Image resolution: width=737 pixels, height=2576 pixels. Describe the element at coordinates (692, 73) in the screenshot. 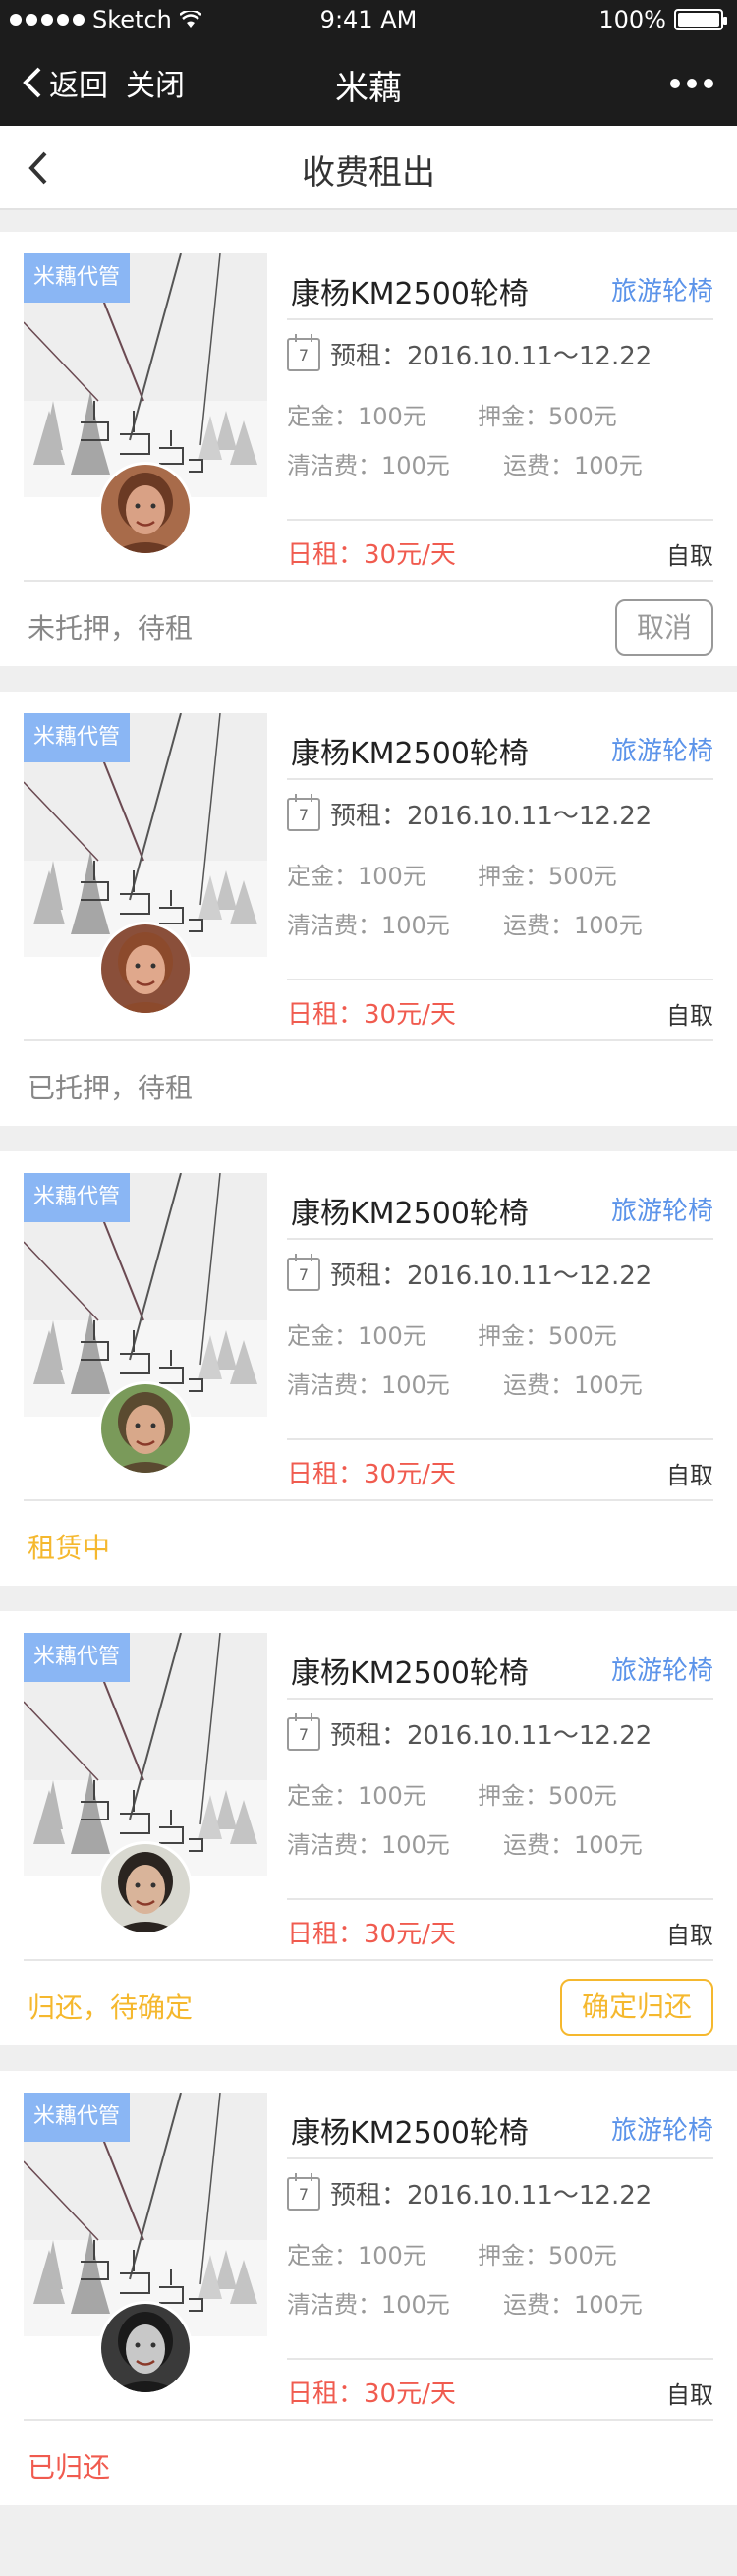

I see `more-icon` at that location.